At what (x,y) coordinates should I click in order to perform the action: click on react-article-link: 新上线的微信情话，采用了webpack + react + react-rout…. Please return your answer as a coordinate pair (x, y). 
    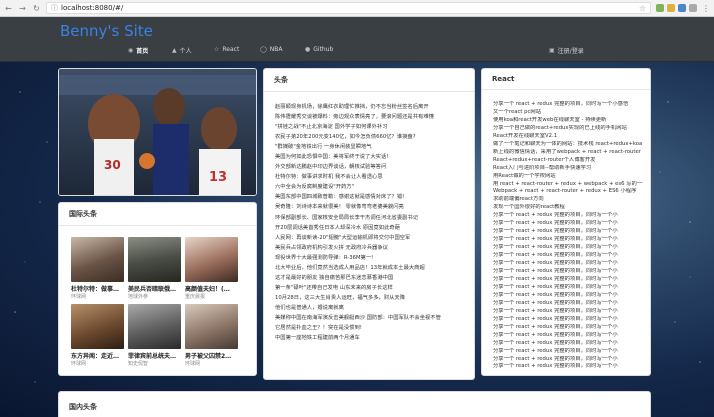
    Looking at the image, I should click on (568, 153).